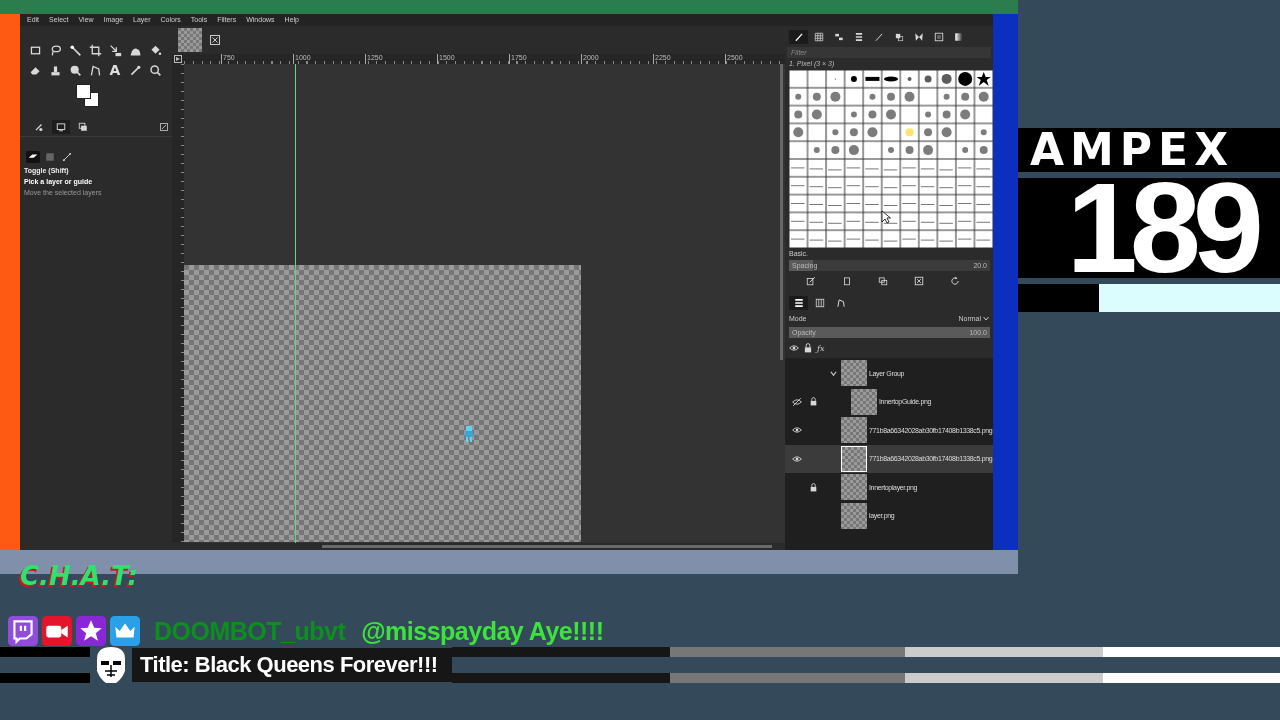 This screenshot has height=720, width=1280. I want to click on crown-icon, so click(125, 631).